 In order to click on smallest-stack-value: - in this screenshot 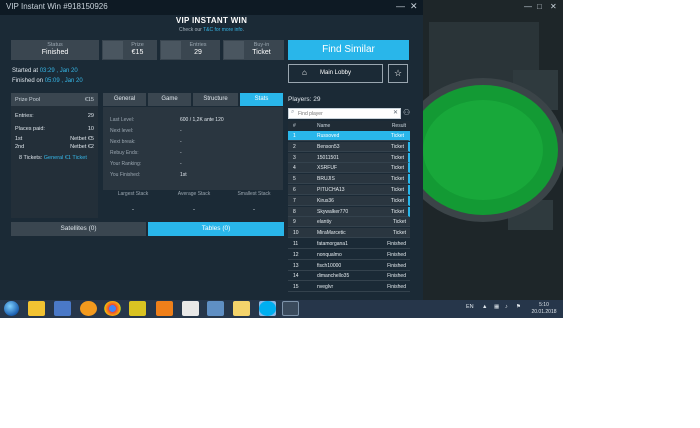, I will do `click(254, 210)`.